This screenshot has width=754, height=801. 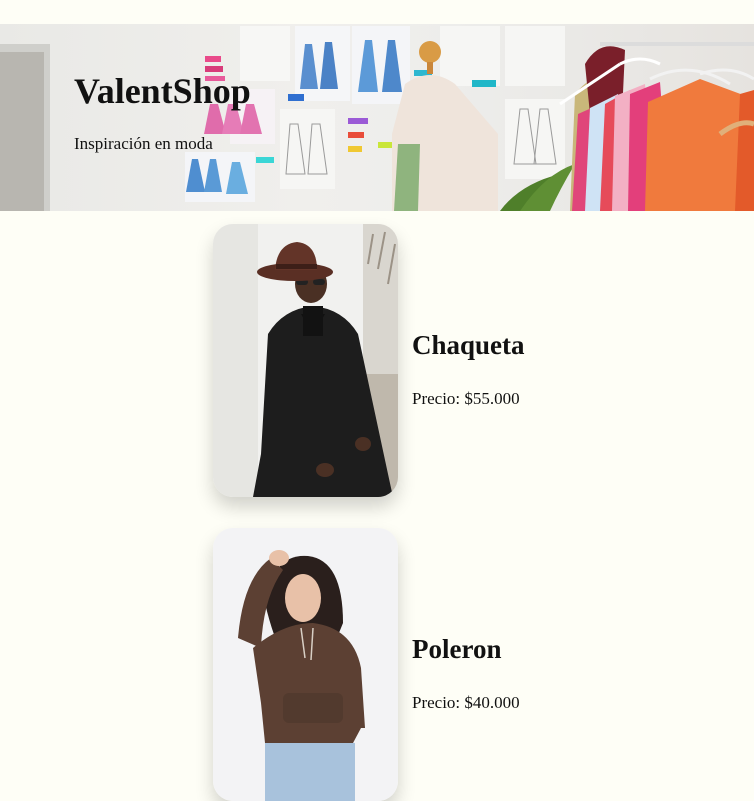 I want to click on product-image-chaqueta, so click(x=305, y=360).